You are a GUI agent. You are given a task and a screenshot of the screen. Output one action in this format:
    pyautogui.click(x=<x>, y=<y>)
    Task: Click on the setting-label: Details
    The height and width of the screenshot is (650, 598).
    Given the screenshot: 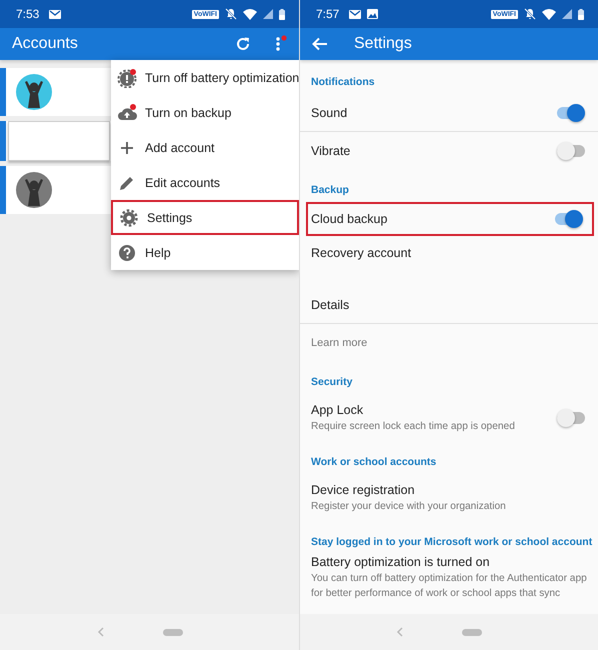 What is the action you would take?
    pyautogui.click(x=330, y=305)
    